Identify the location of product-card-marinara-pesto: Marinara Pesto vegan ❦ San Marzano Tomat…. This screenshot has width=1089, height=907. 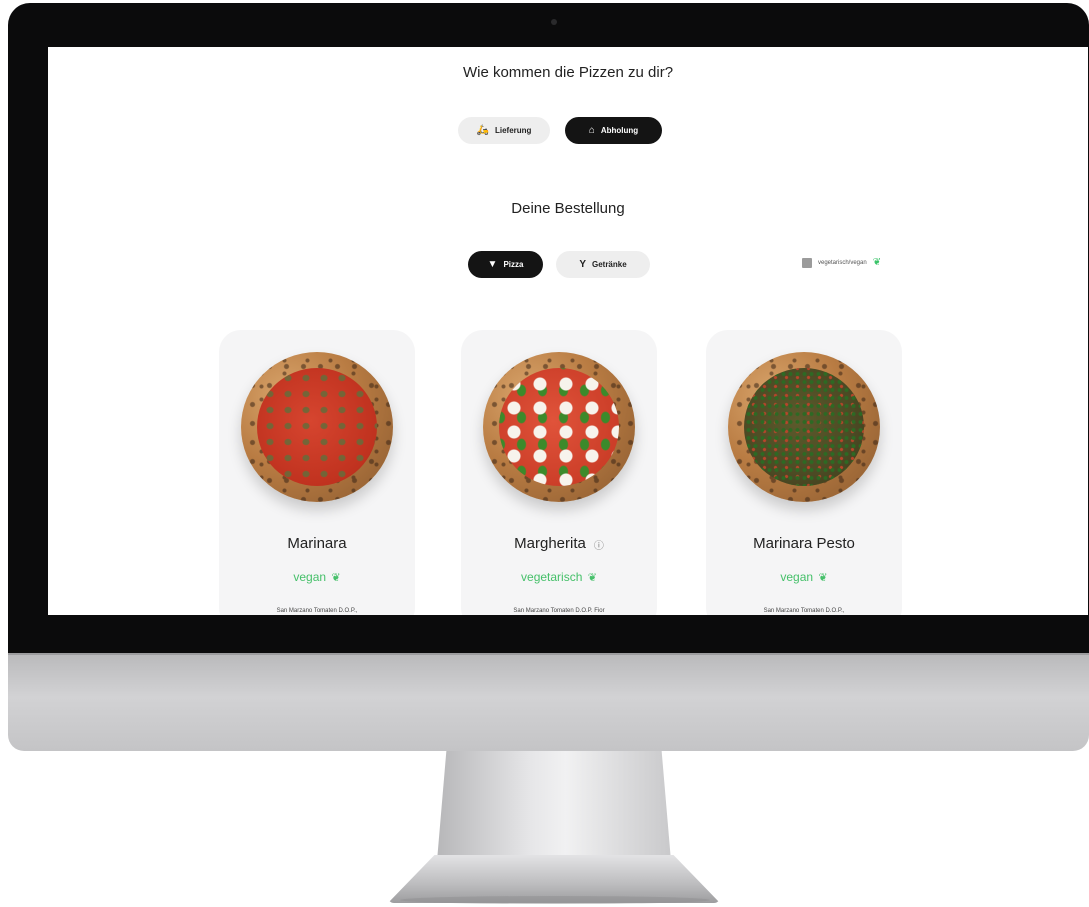
(804, 472).